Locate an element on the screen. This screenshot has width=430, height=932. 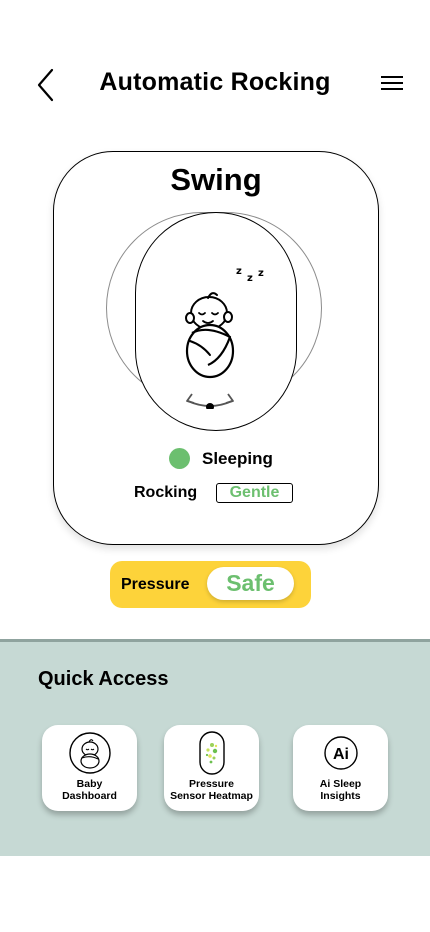
quick-access-baby-dashboard: Baby Dashboard is located at coordinates (89, 768).